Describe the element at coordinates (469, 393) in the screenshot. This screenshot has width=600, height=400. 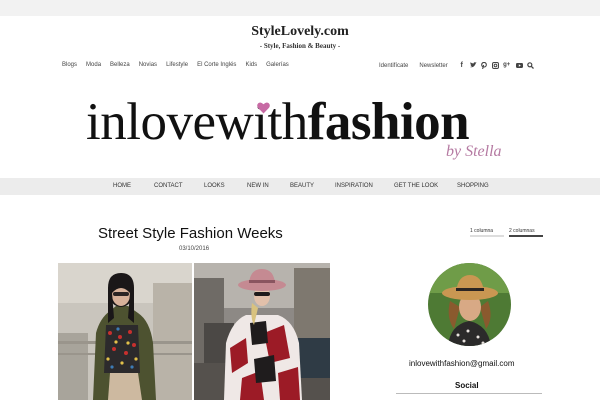
I see `social-divider` at that location.